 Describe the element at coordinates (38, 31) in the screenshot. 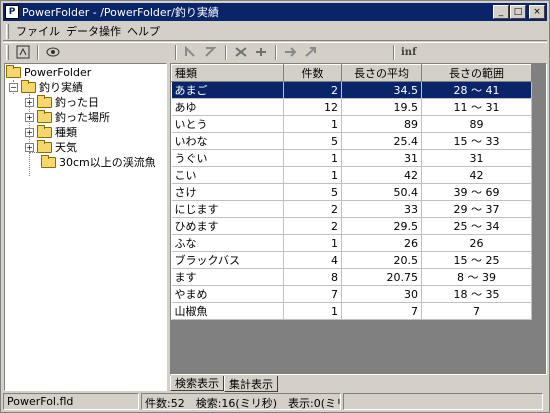

I see `menu-file: ファイル` at that location.